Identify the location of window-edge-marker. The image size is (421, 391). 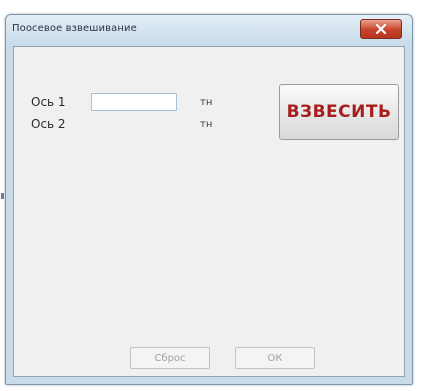
(2, 196).